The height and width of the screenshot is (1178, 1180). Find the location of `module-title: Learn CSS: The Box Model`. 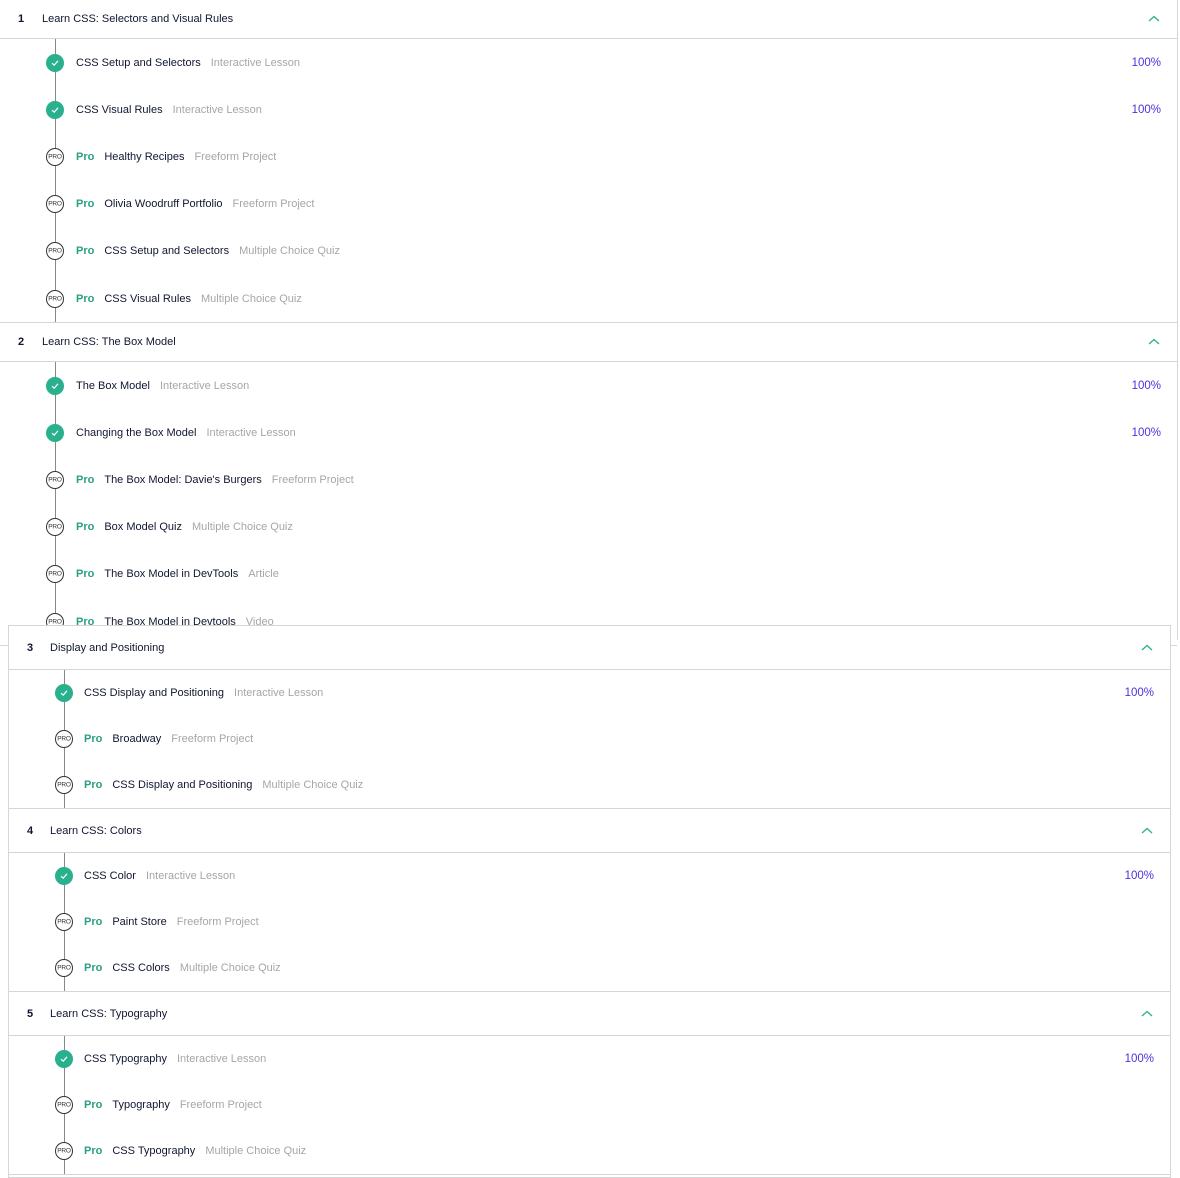

module-title: Learn CSS: The Box Model is located at coordinates (109, 342).